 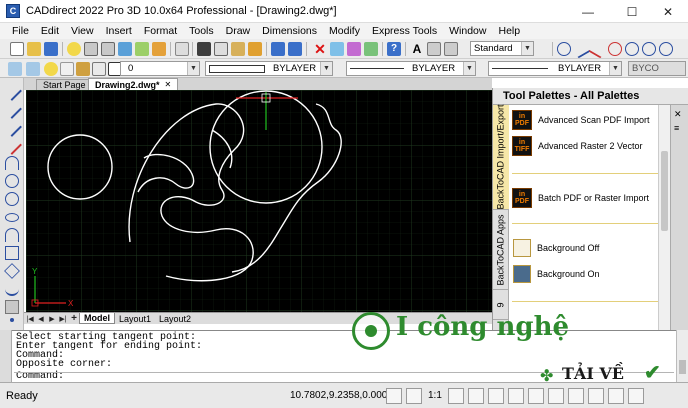 What do you see at coordinates (30, 319) in the screenshot?
I see `first-tab-icon: |◀` at bounding box center [30, 319].